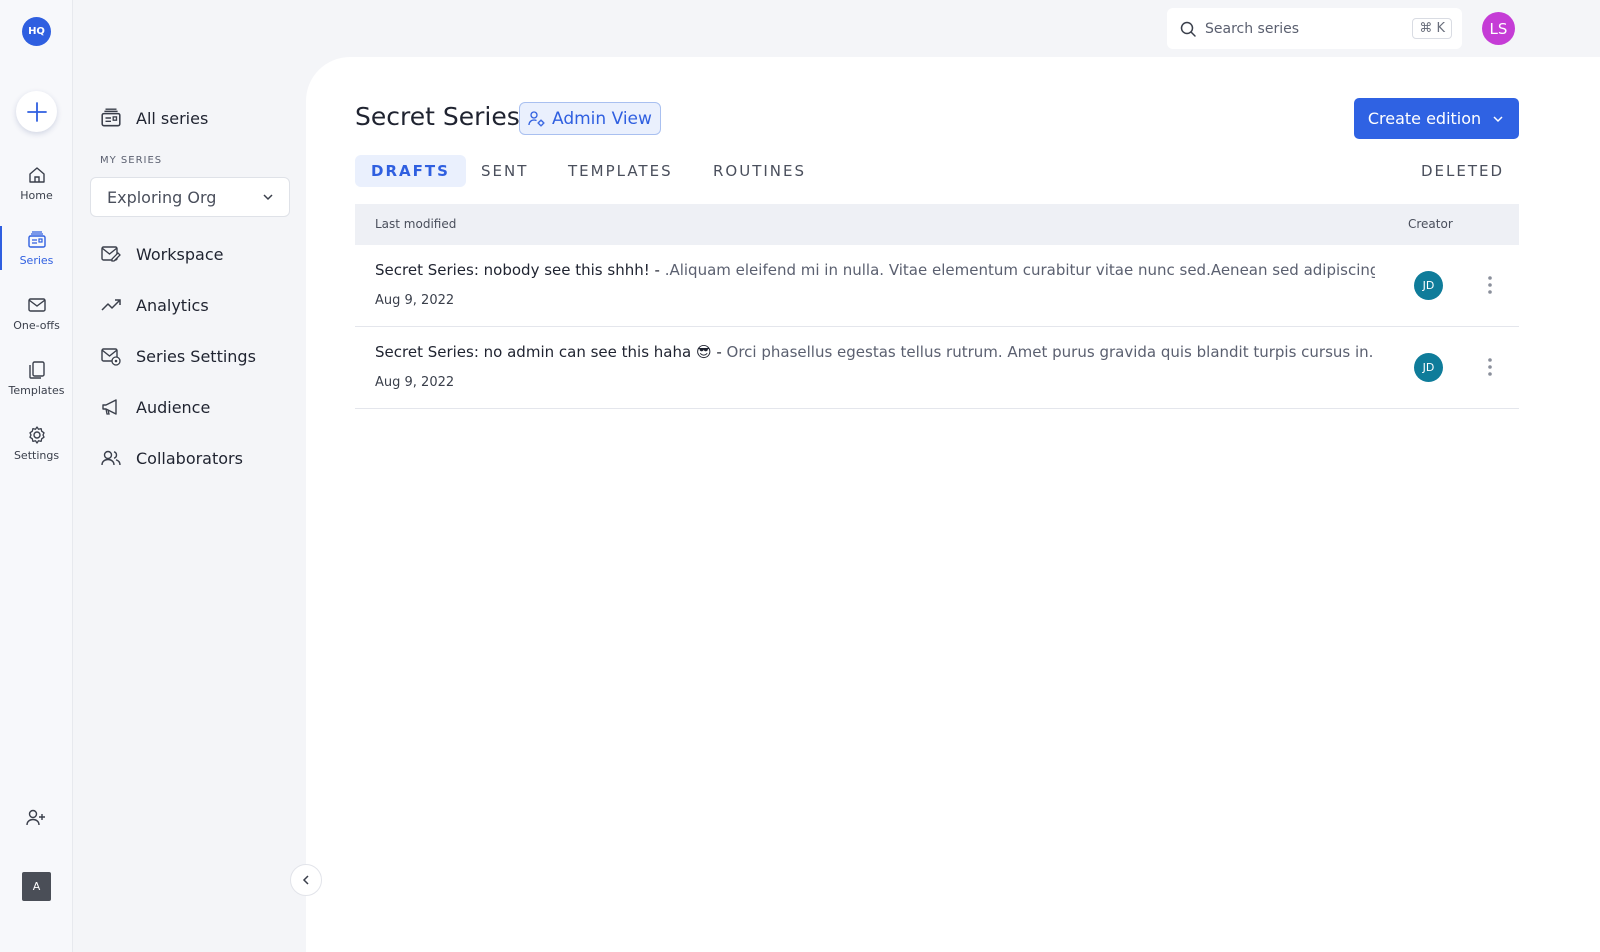 This screenshot has height=952, width=1600. I want to click on admin-user-icon, so click(537, 119).